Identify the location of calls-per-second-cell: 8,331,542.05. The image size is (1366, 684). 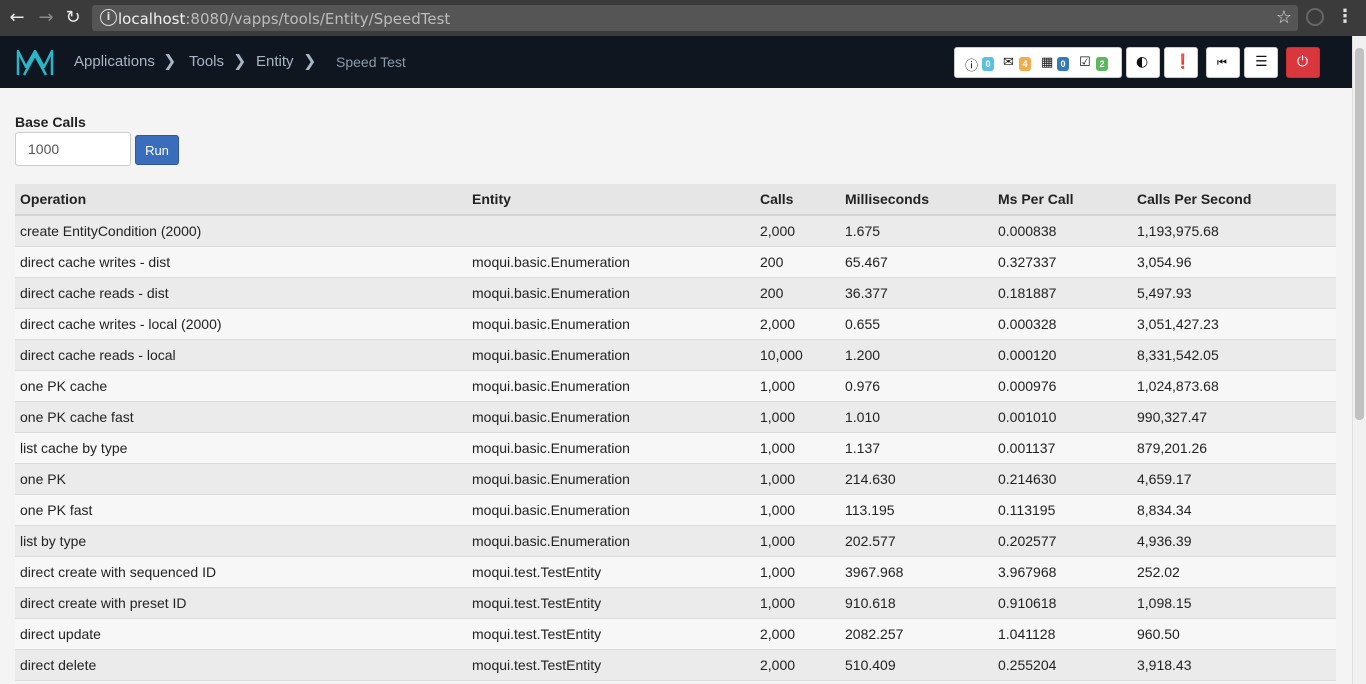
(1234, 355).